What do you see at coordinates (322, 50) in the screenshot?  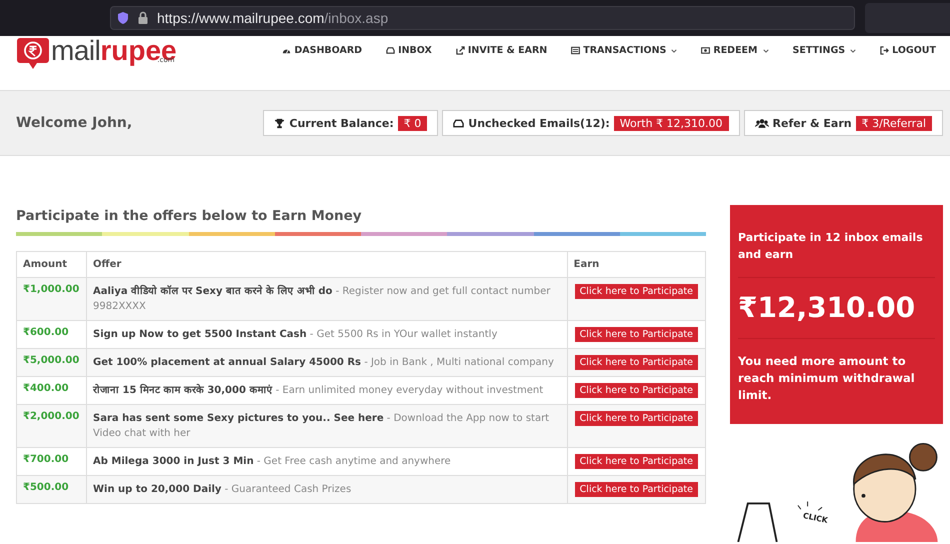 I see `nav-link: DASHBOARD` at bounding box center [322, 50].